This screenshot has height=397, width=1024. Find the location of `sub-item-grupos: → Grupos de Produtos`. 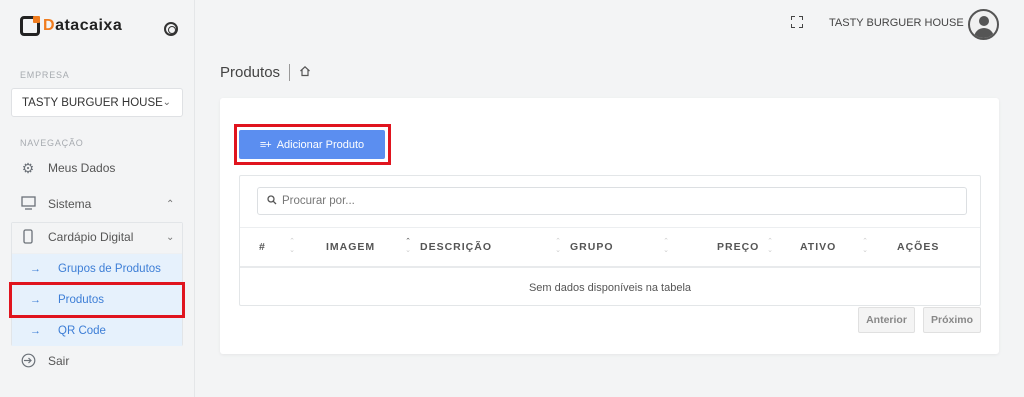

sub-item-grupos: → Grupos de Produtos is located at coordinates (97, 269).